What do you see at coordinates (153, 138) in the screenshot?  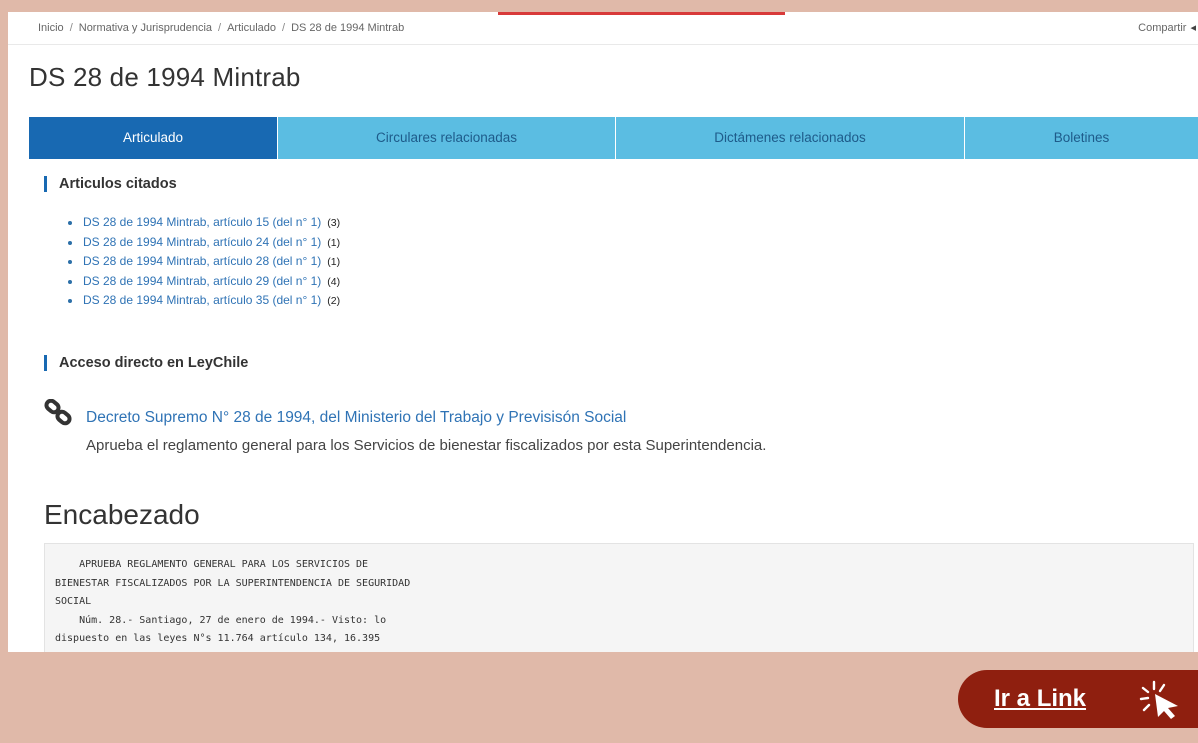 I see `tab-articulado: Articulado` at bounding box center [153, 138].